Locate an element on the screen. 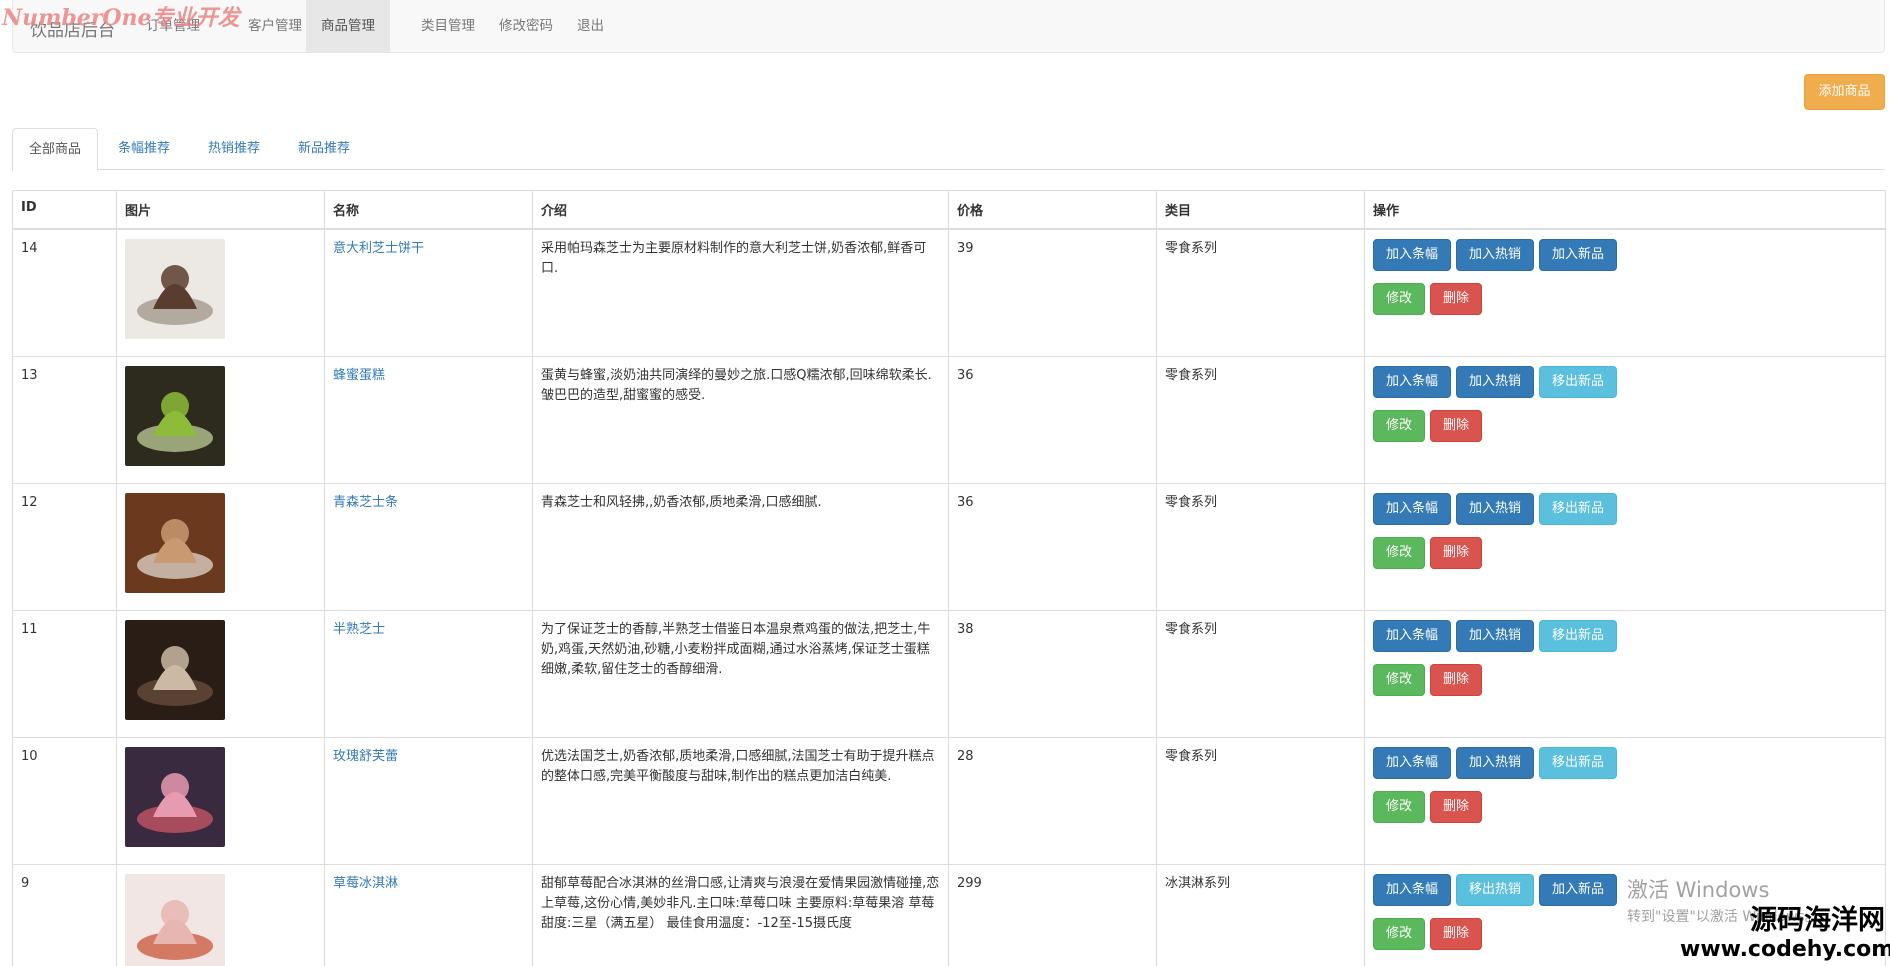 The image size is (1890, 966). header-category: 类目 is located at coordinates (1260, 210).